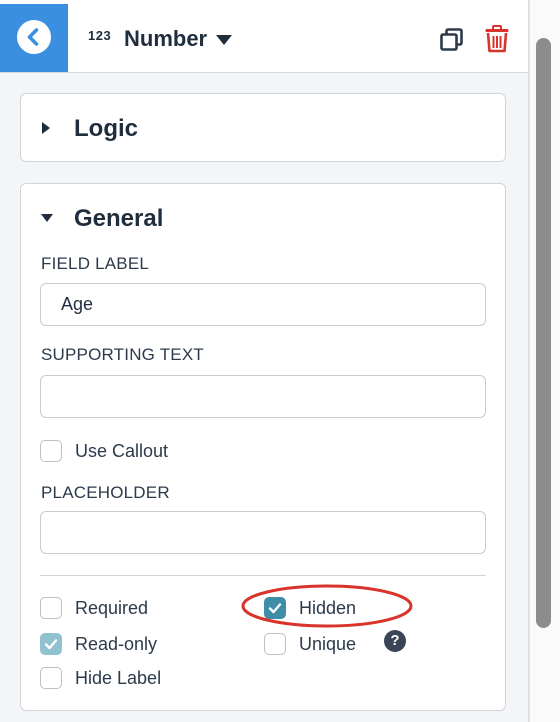  I want to click on checkmark-icon, so click(51, 644).